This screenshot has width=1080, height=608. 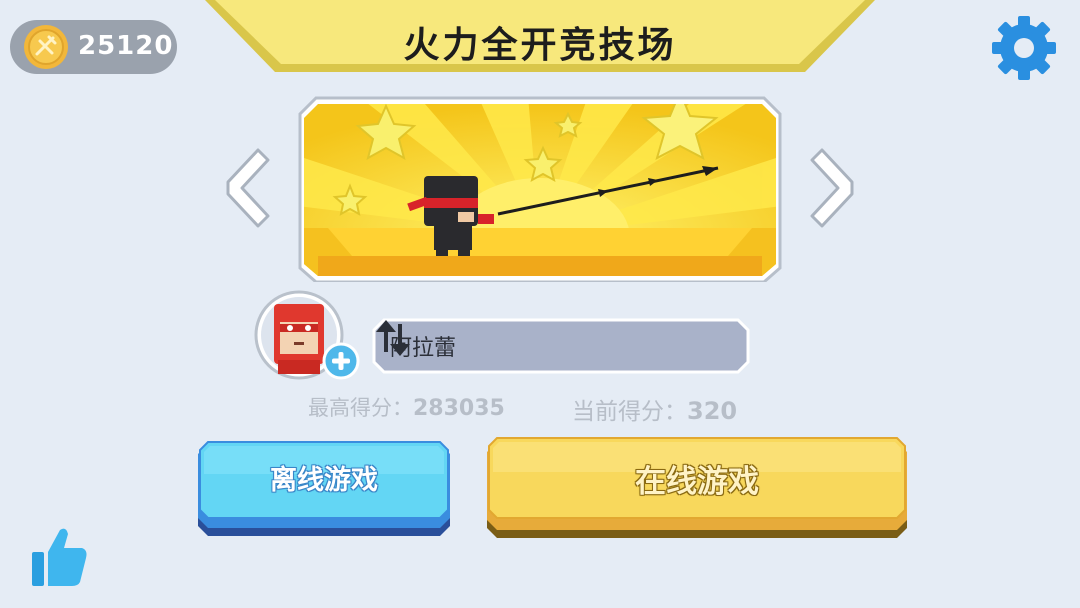 I want to click on coin-counter: 25120, so click(x=93, y=47).